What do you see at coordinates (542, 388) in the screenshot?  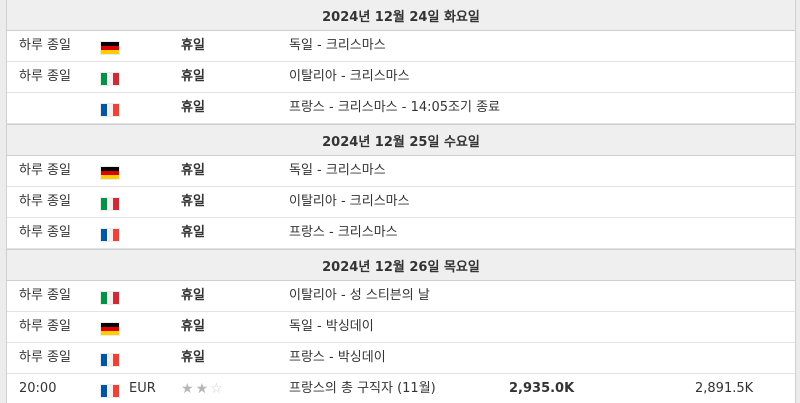 I see `actual-value: 2,935.0K` at bounding box center [542, 388].